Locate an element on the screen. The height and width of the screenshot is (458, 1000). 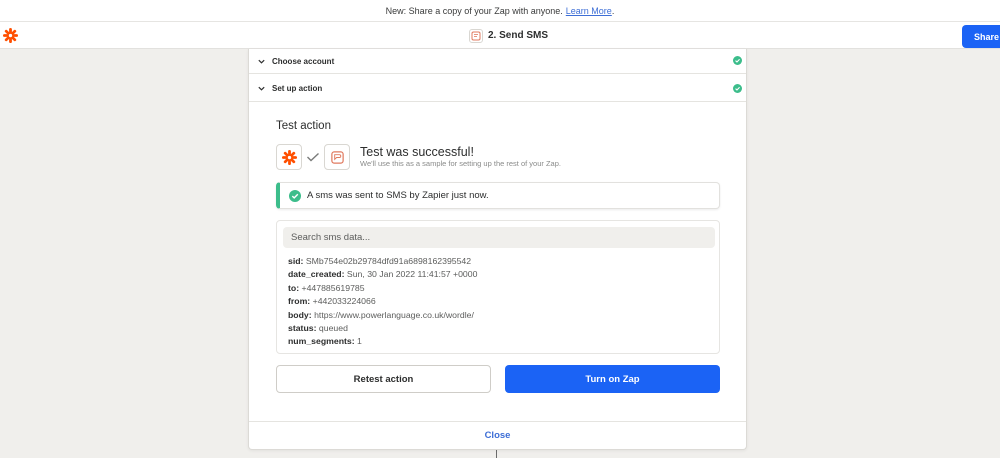
field-value: Sun, 30 Jan 2022 11:41:57 +0000 is located at coordinates (412, 274).